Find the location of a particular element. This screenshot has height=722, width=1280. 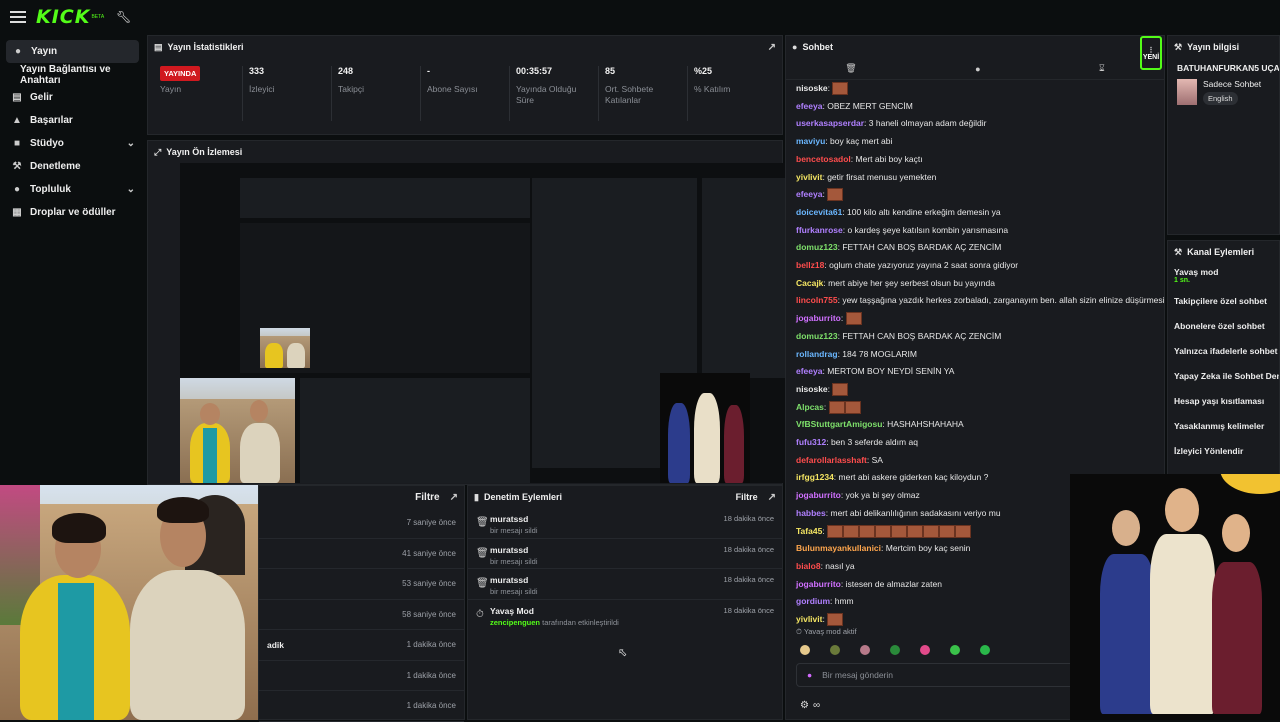

chat-username: defarollarlasshaft is located at coordinates (831, 460).